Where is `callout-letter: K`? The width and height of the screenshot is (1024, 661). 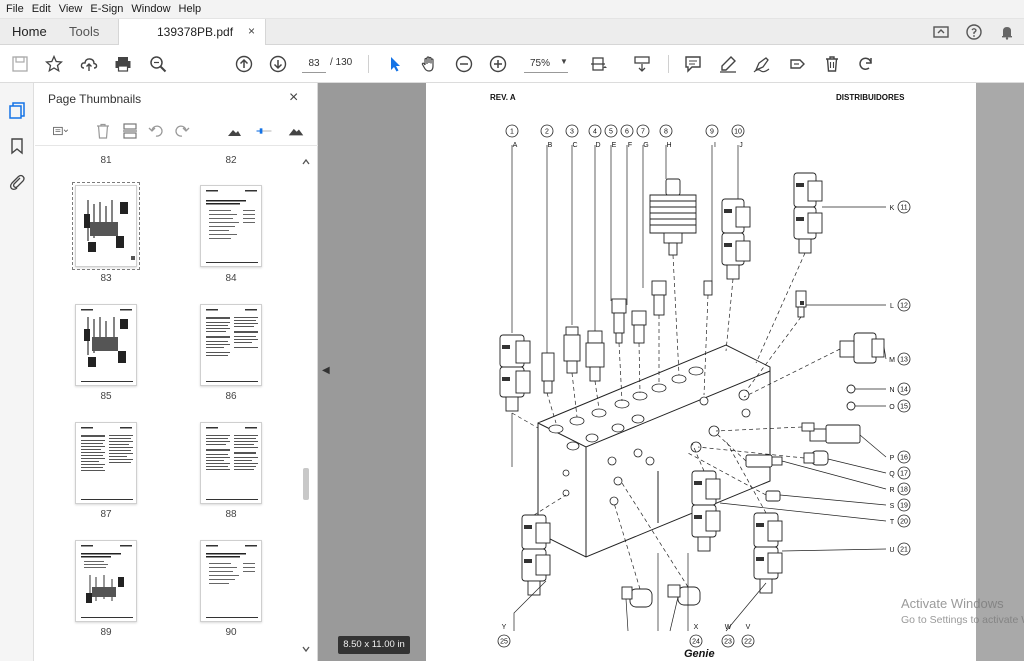 callout-letter: K is located at coordinates (892, 208).